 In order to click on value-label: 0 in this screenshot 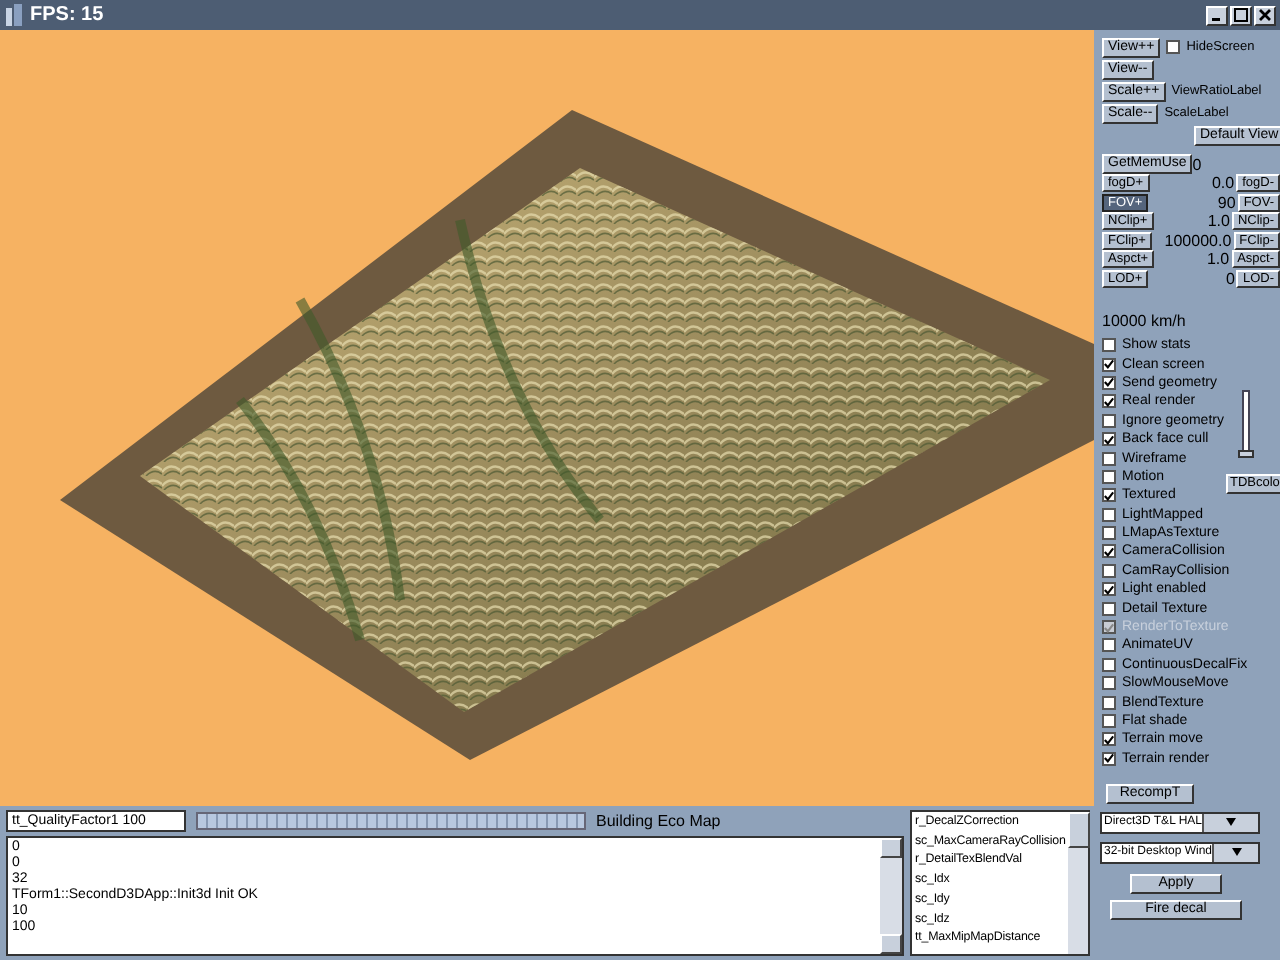, I will do `click(1230, 278)`.